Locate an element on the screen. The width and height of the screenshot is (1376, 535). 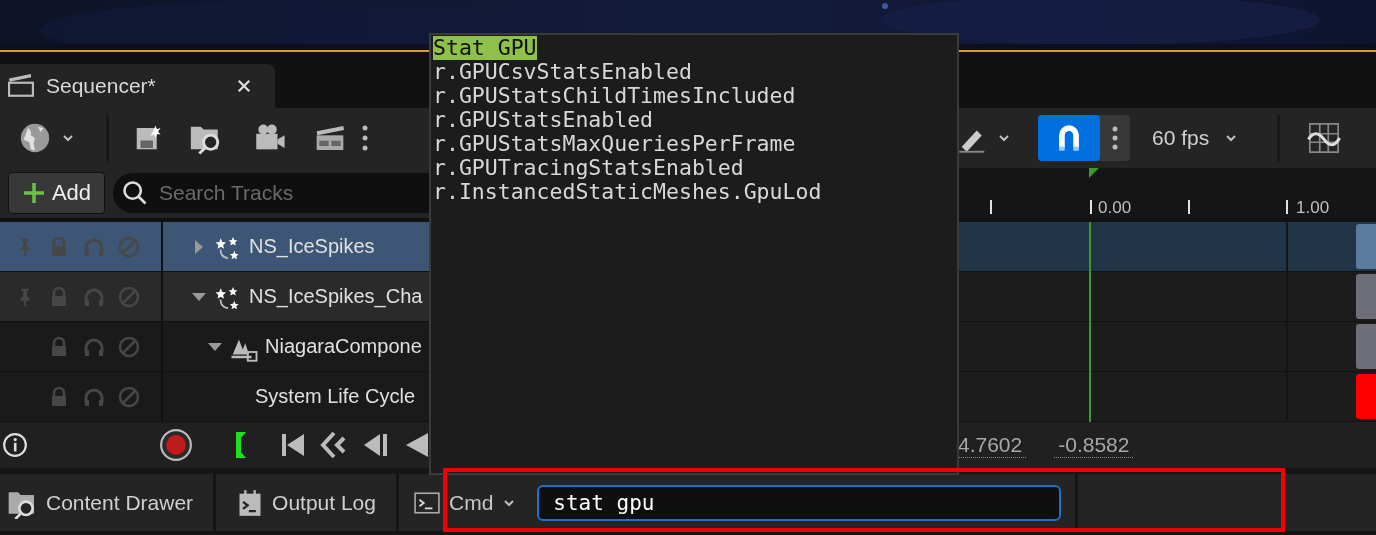
clapperboard-icon is located at coordinates (21, 86).